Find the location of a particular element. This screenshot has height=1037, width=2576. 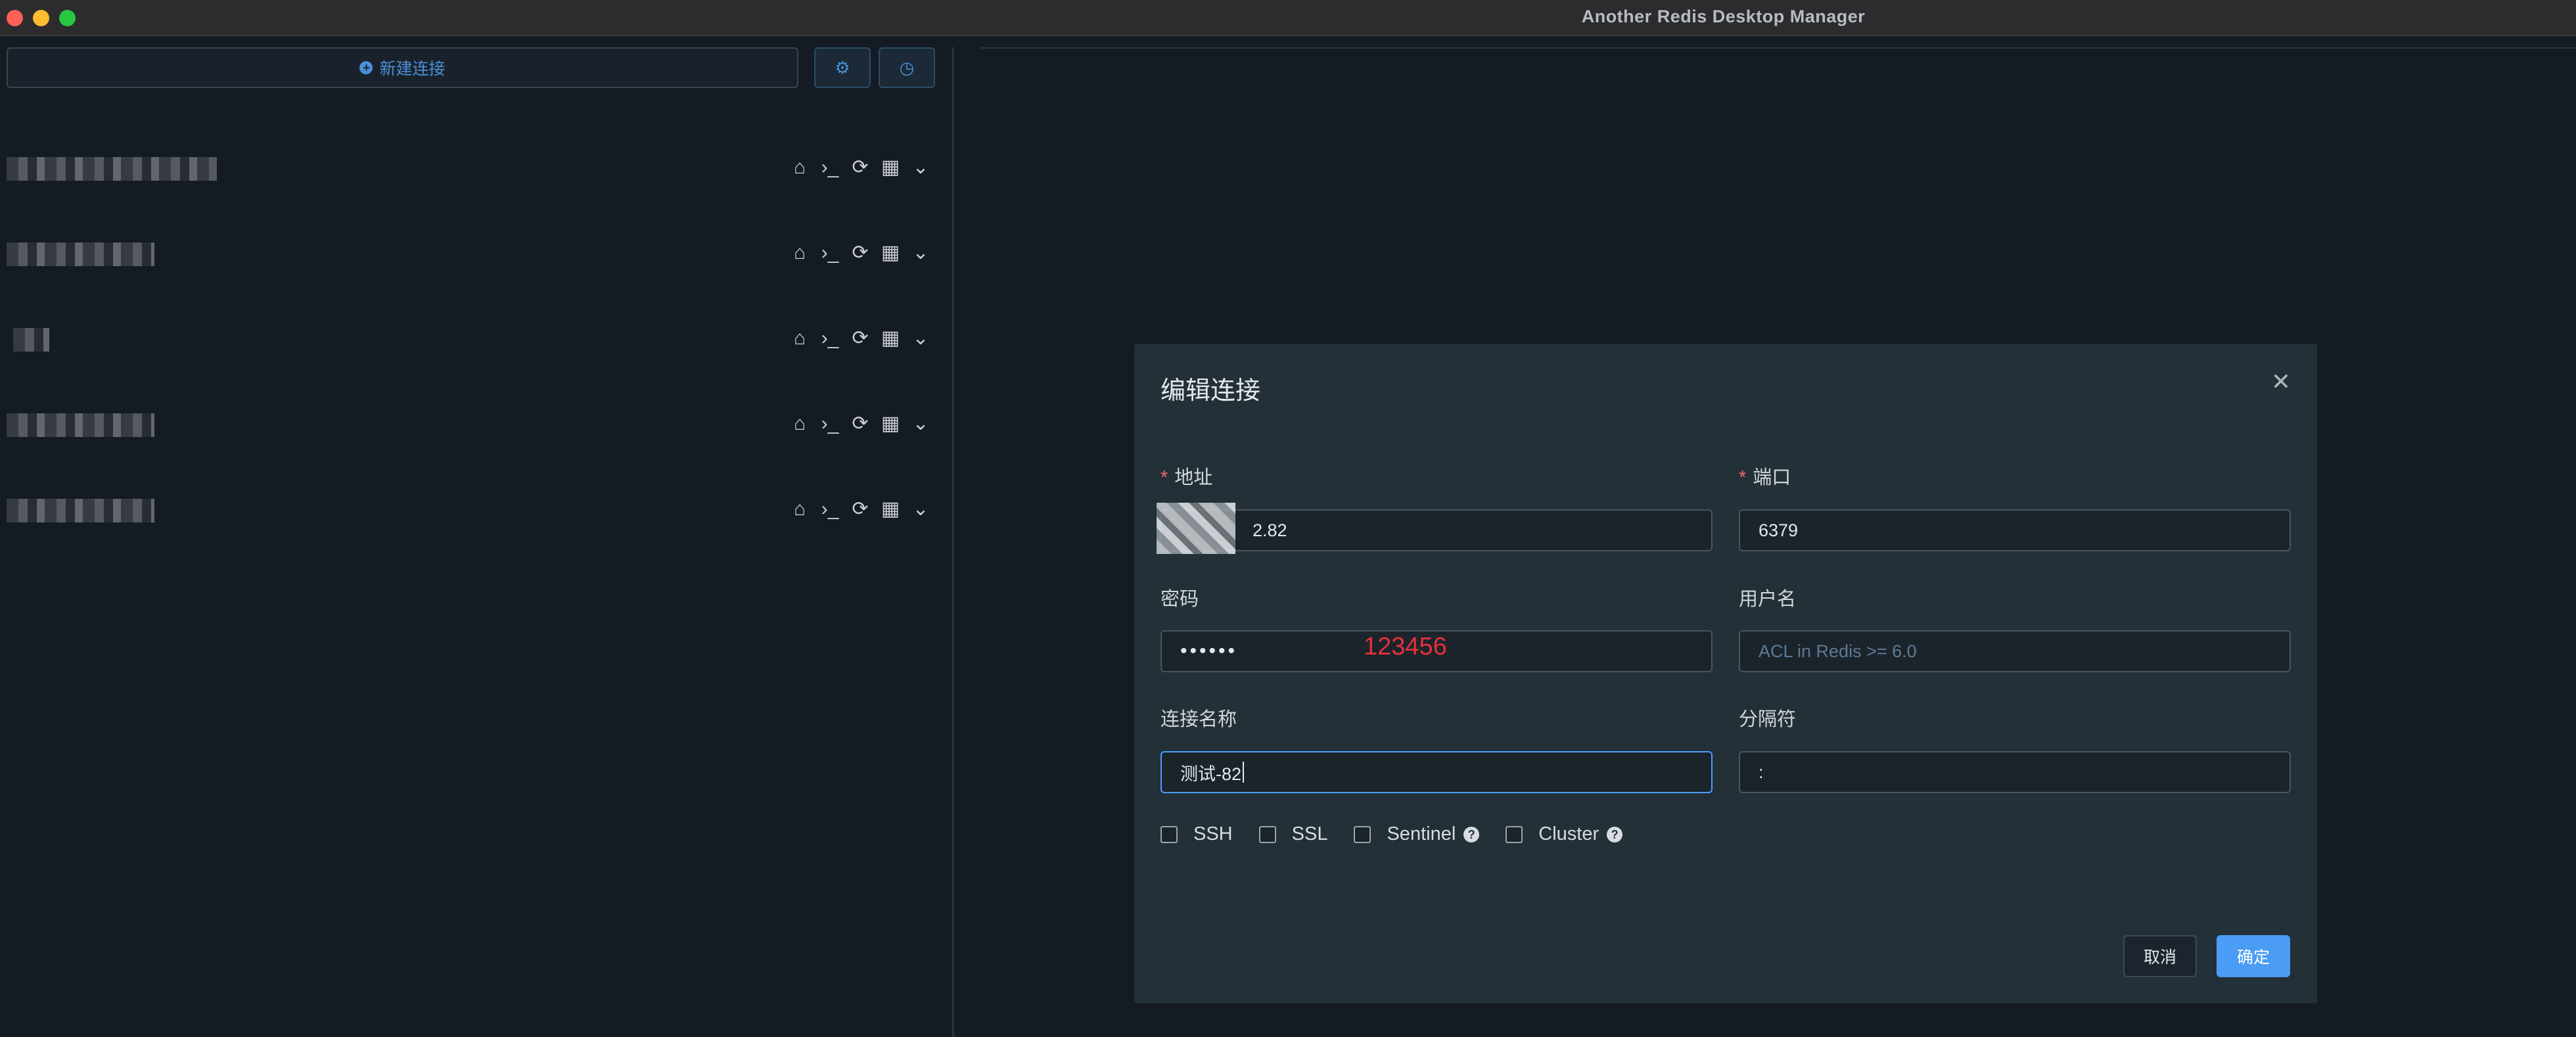

new-connection-button: + 新建连接 is located at coordinates (402, 67).